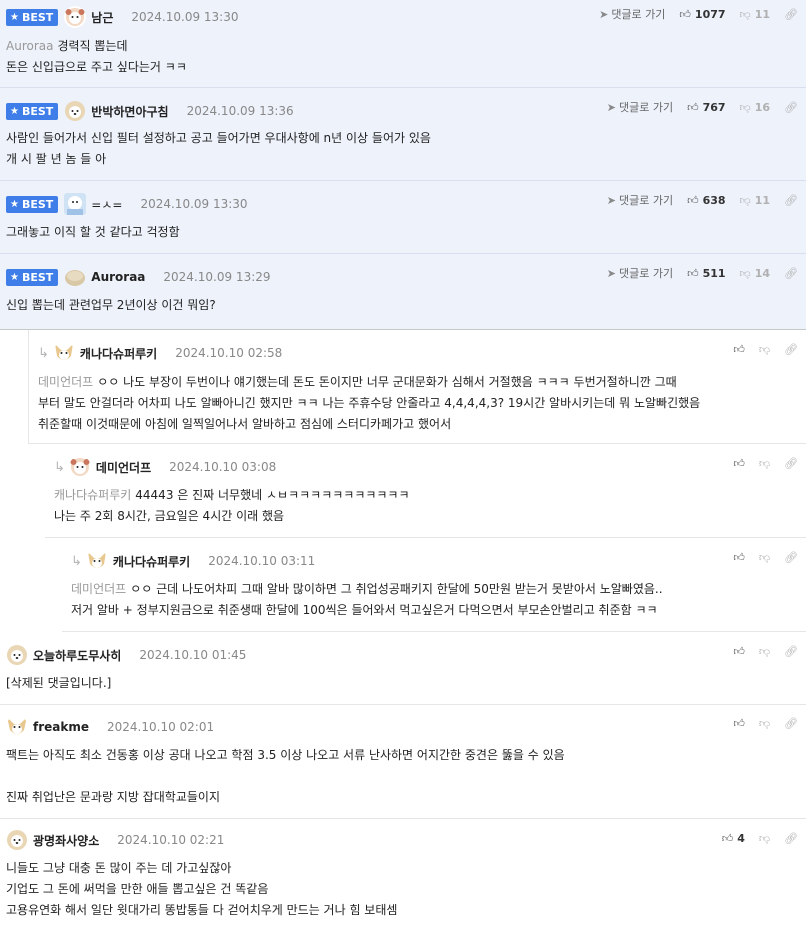 The image size is (806, 928). What do you see at coordinates (61, 727) in the screenshot?
I see `comment-author: freakme` at bounding box center [61, 727].